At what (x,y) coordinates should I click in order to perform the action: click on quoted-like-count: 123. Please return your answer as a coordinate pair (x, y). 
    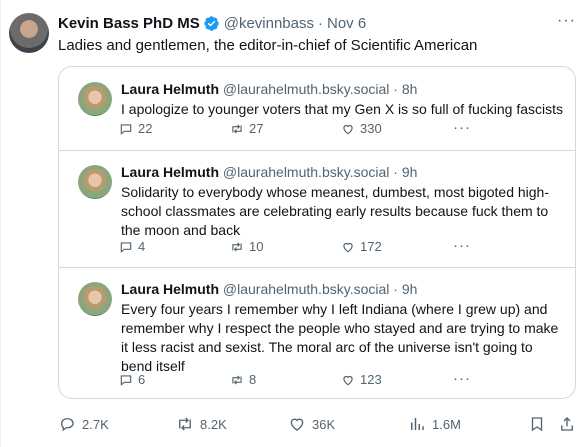
    Looking at the image, I should click on (361, 379).